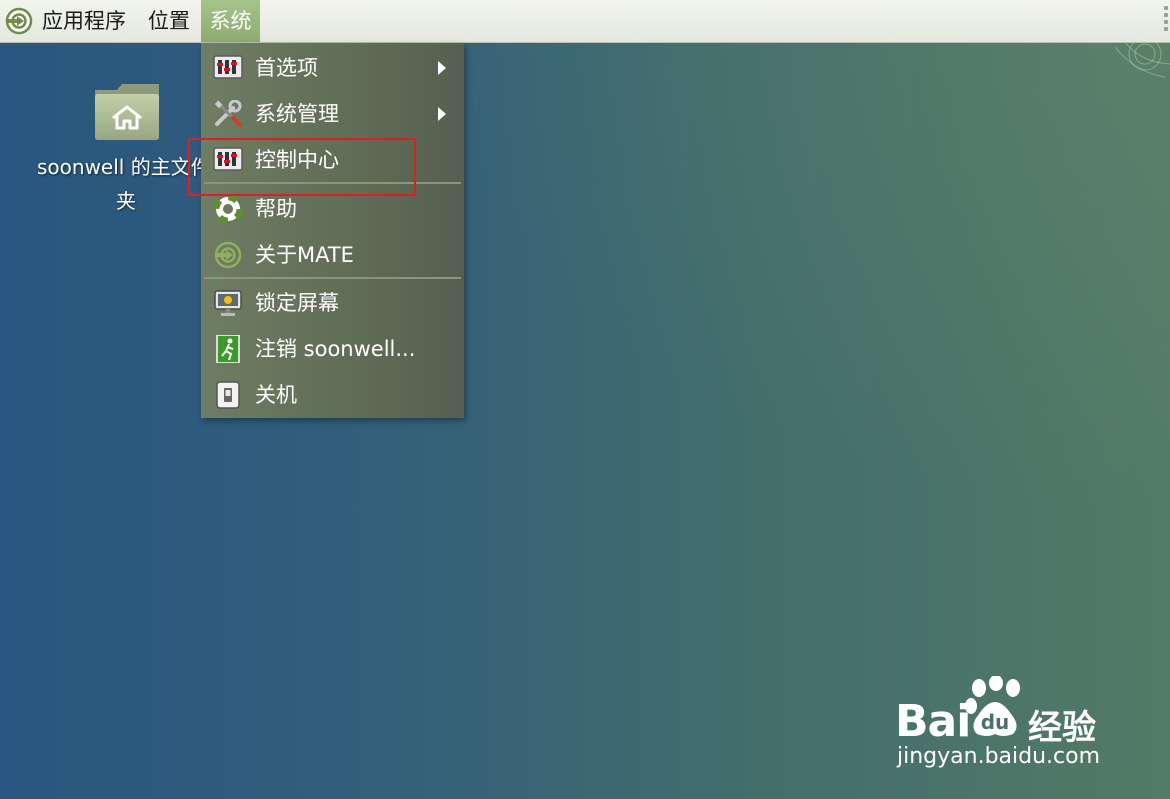  I want to click on svg-text: du, so click(995, 722).